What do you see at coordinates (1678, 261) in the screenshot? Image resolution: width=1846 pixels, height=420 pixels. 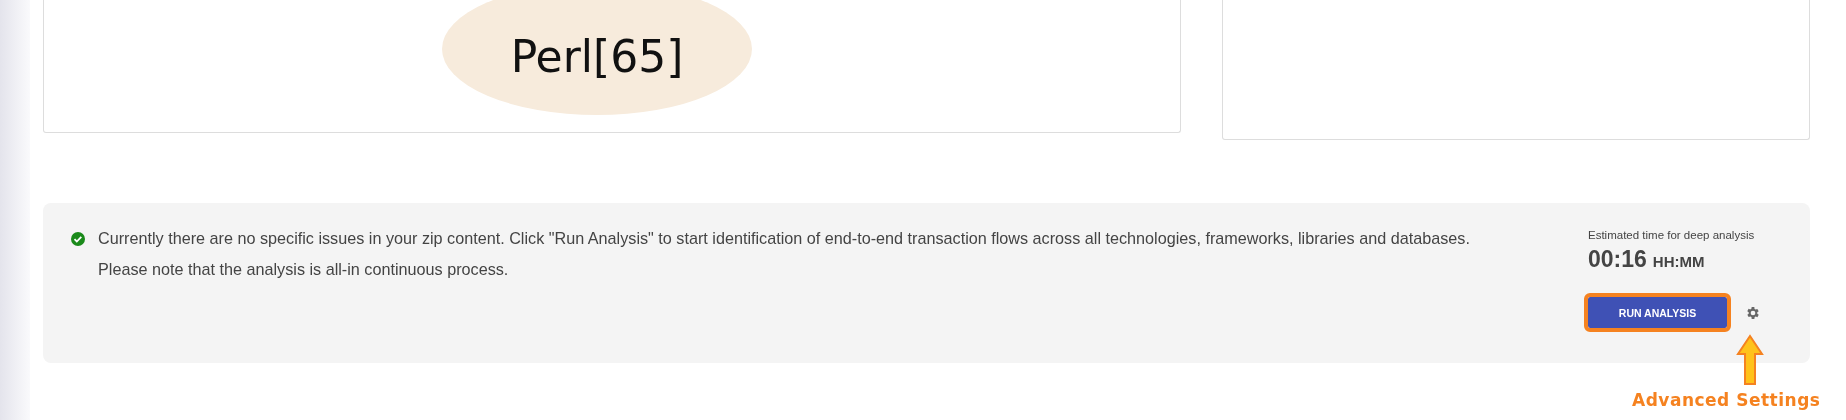 I see `estimate-unit: HH:MM` at bounding box center [1678, 261].